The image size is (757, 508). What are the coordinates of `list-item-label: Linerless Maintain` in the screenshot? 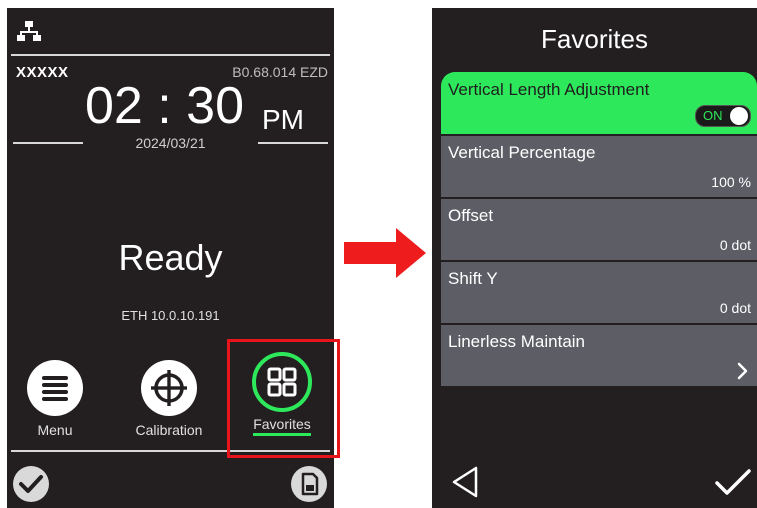 It's located at (517, 341).